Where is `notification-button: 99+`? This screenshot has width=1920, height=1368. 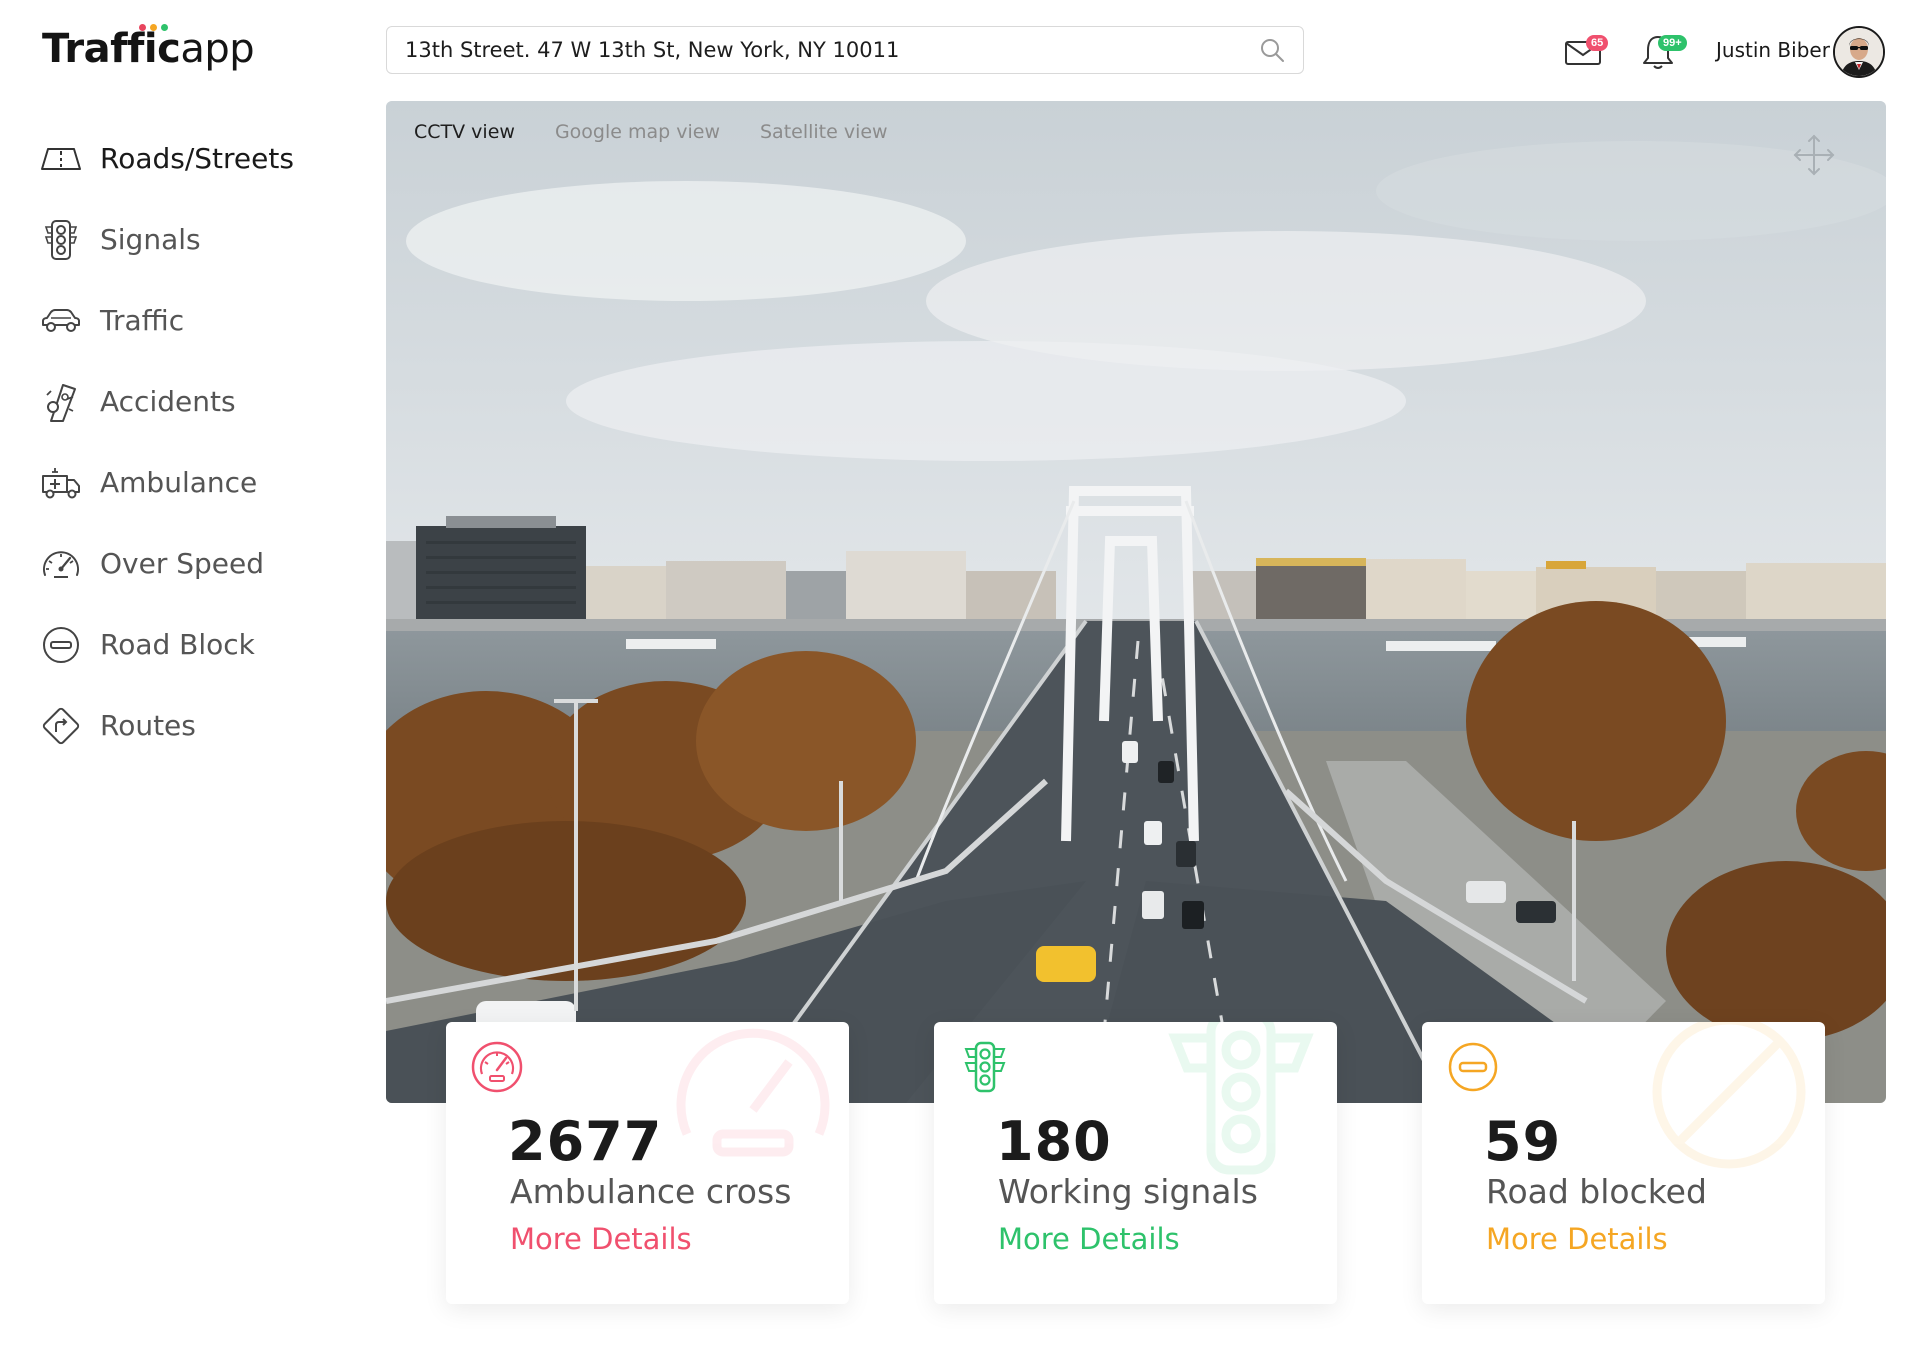
notification-button: 99+ is located at coordinates (1661, 52).